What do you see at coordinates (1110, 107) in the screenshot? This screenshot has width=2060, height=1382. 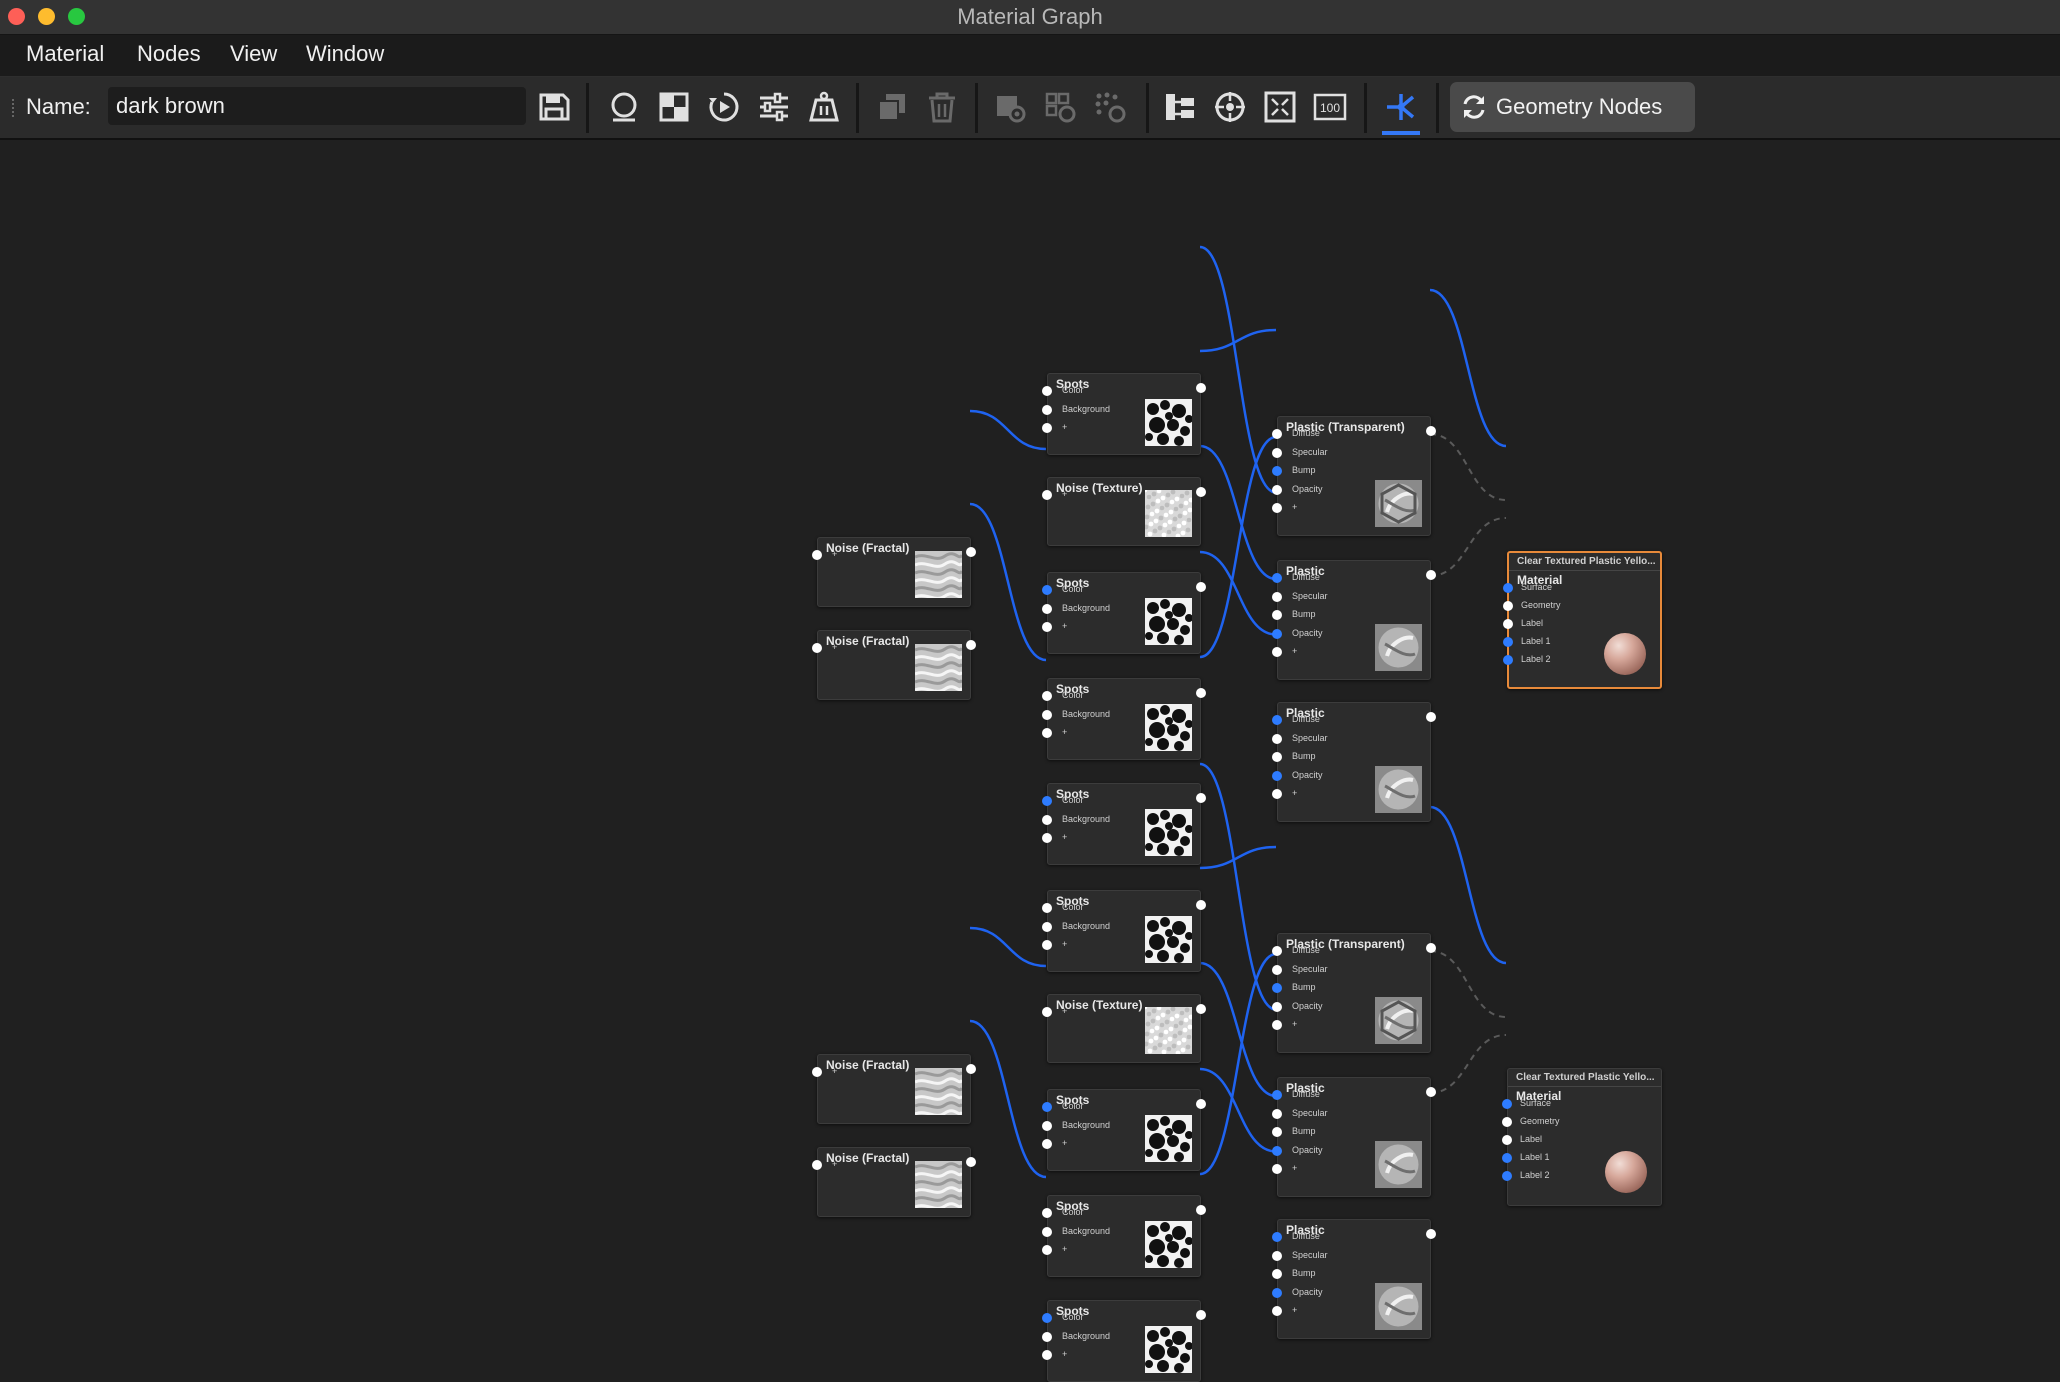 I see `render-all-button` at bounding box center [1110, 107].